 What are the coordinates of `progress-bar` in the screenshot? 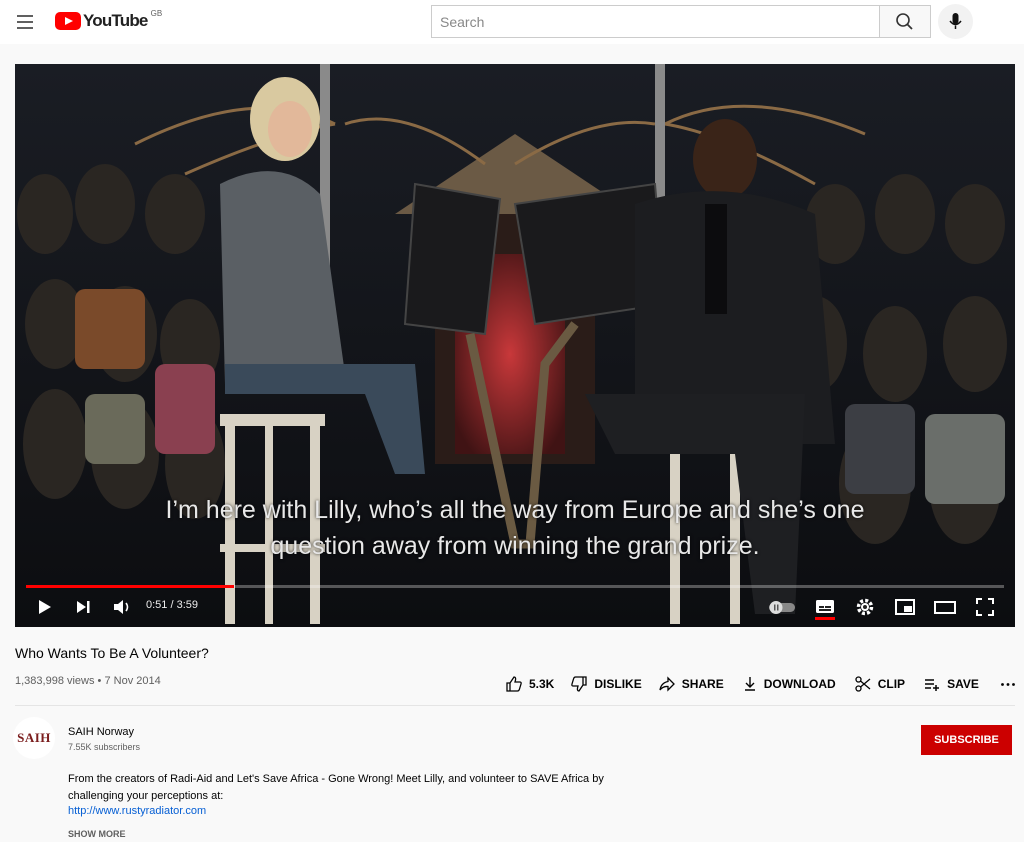 It's located at (515, 586).